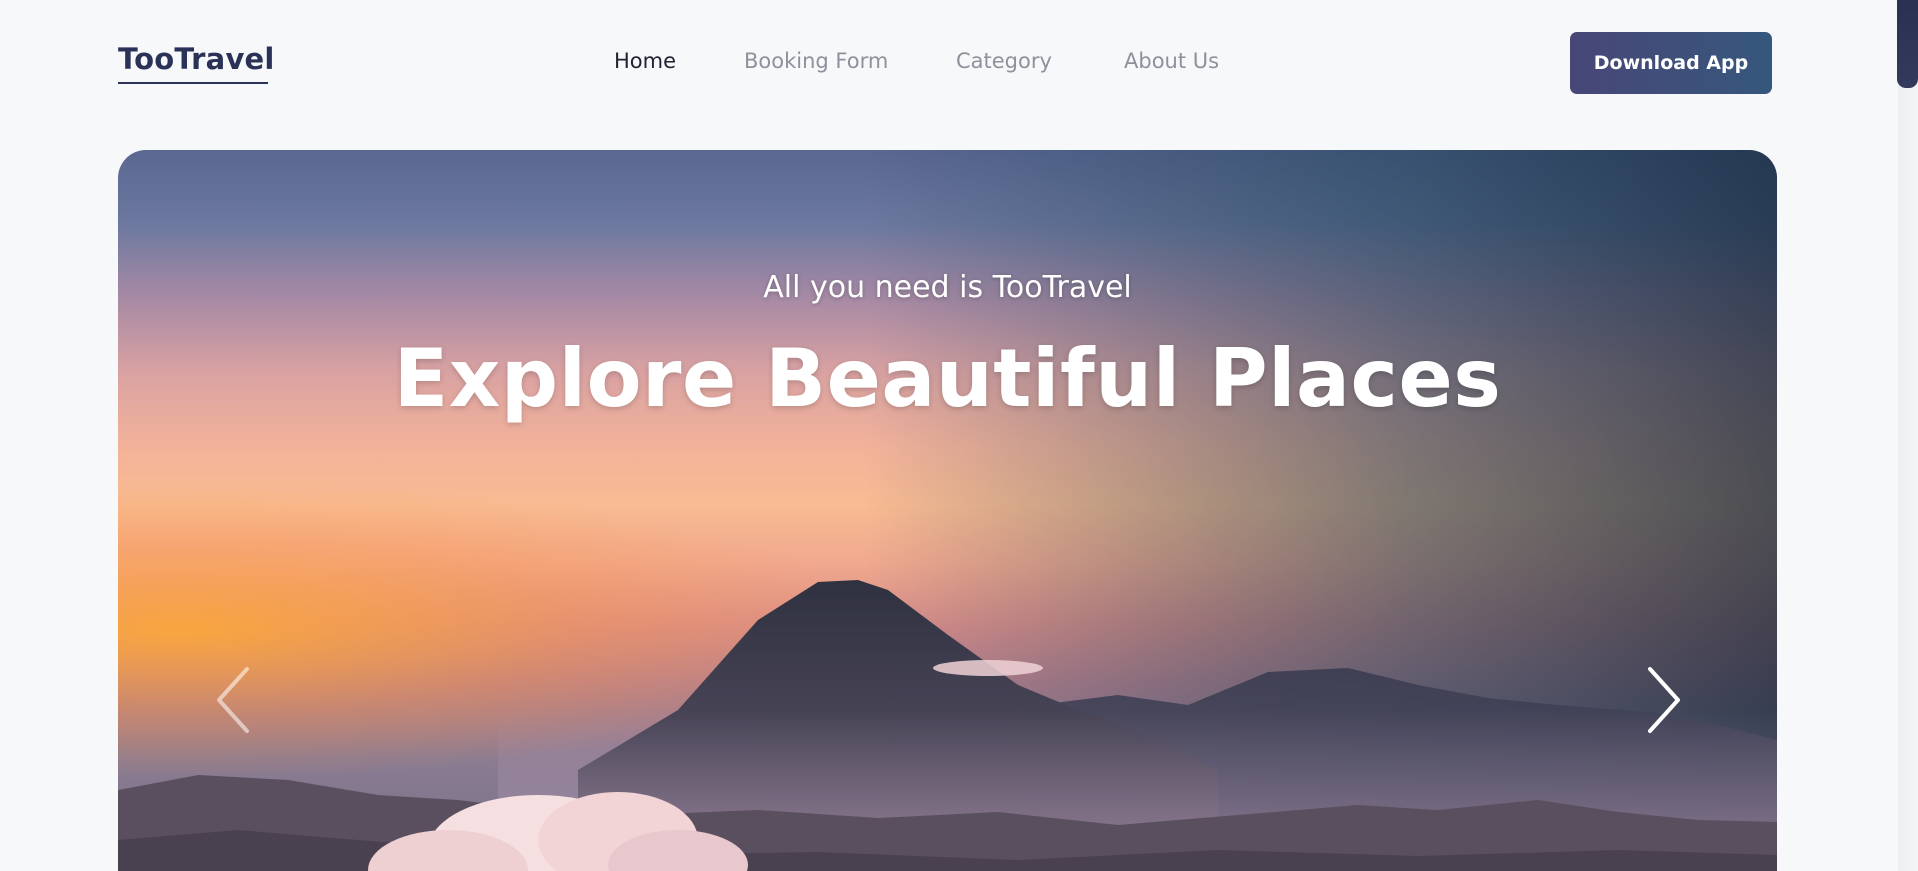 The image size is (1918, 871). I want to click on carousel-next-button, so click(1664, 700).